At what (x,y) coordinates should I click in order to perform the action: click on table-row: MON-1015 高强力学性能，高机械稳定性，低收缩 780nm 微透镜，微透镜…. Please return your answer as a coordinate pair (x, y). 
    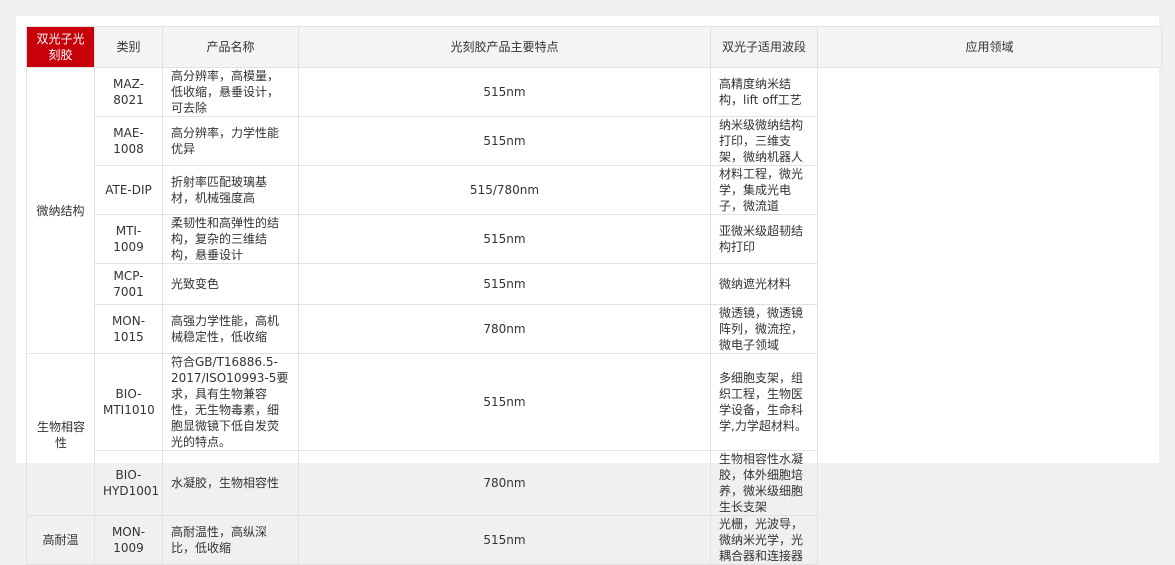
    Looking at the image, I should click on (594, 329).